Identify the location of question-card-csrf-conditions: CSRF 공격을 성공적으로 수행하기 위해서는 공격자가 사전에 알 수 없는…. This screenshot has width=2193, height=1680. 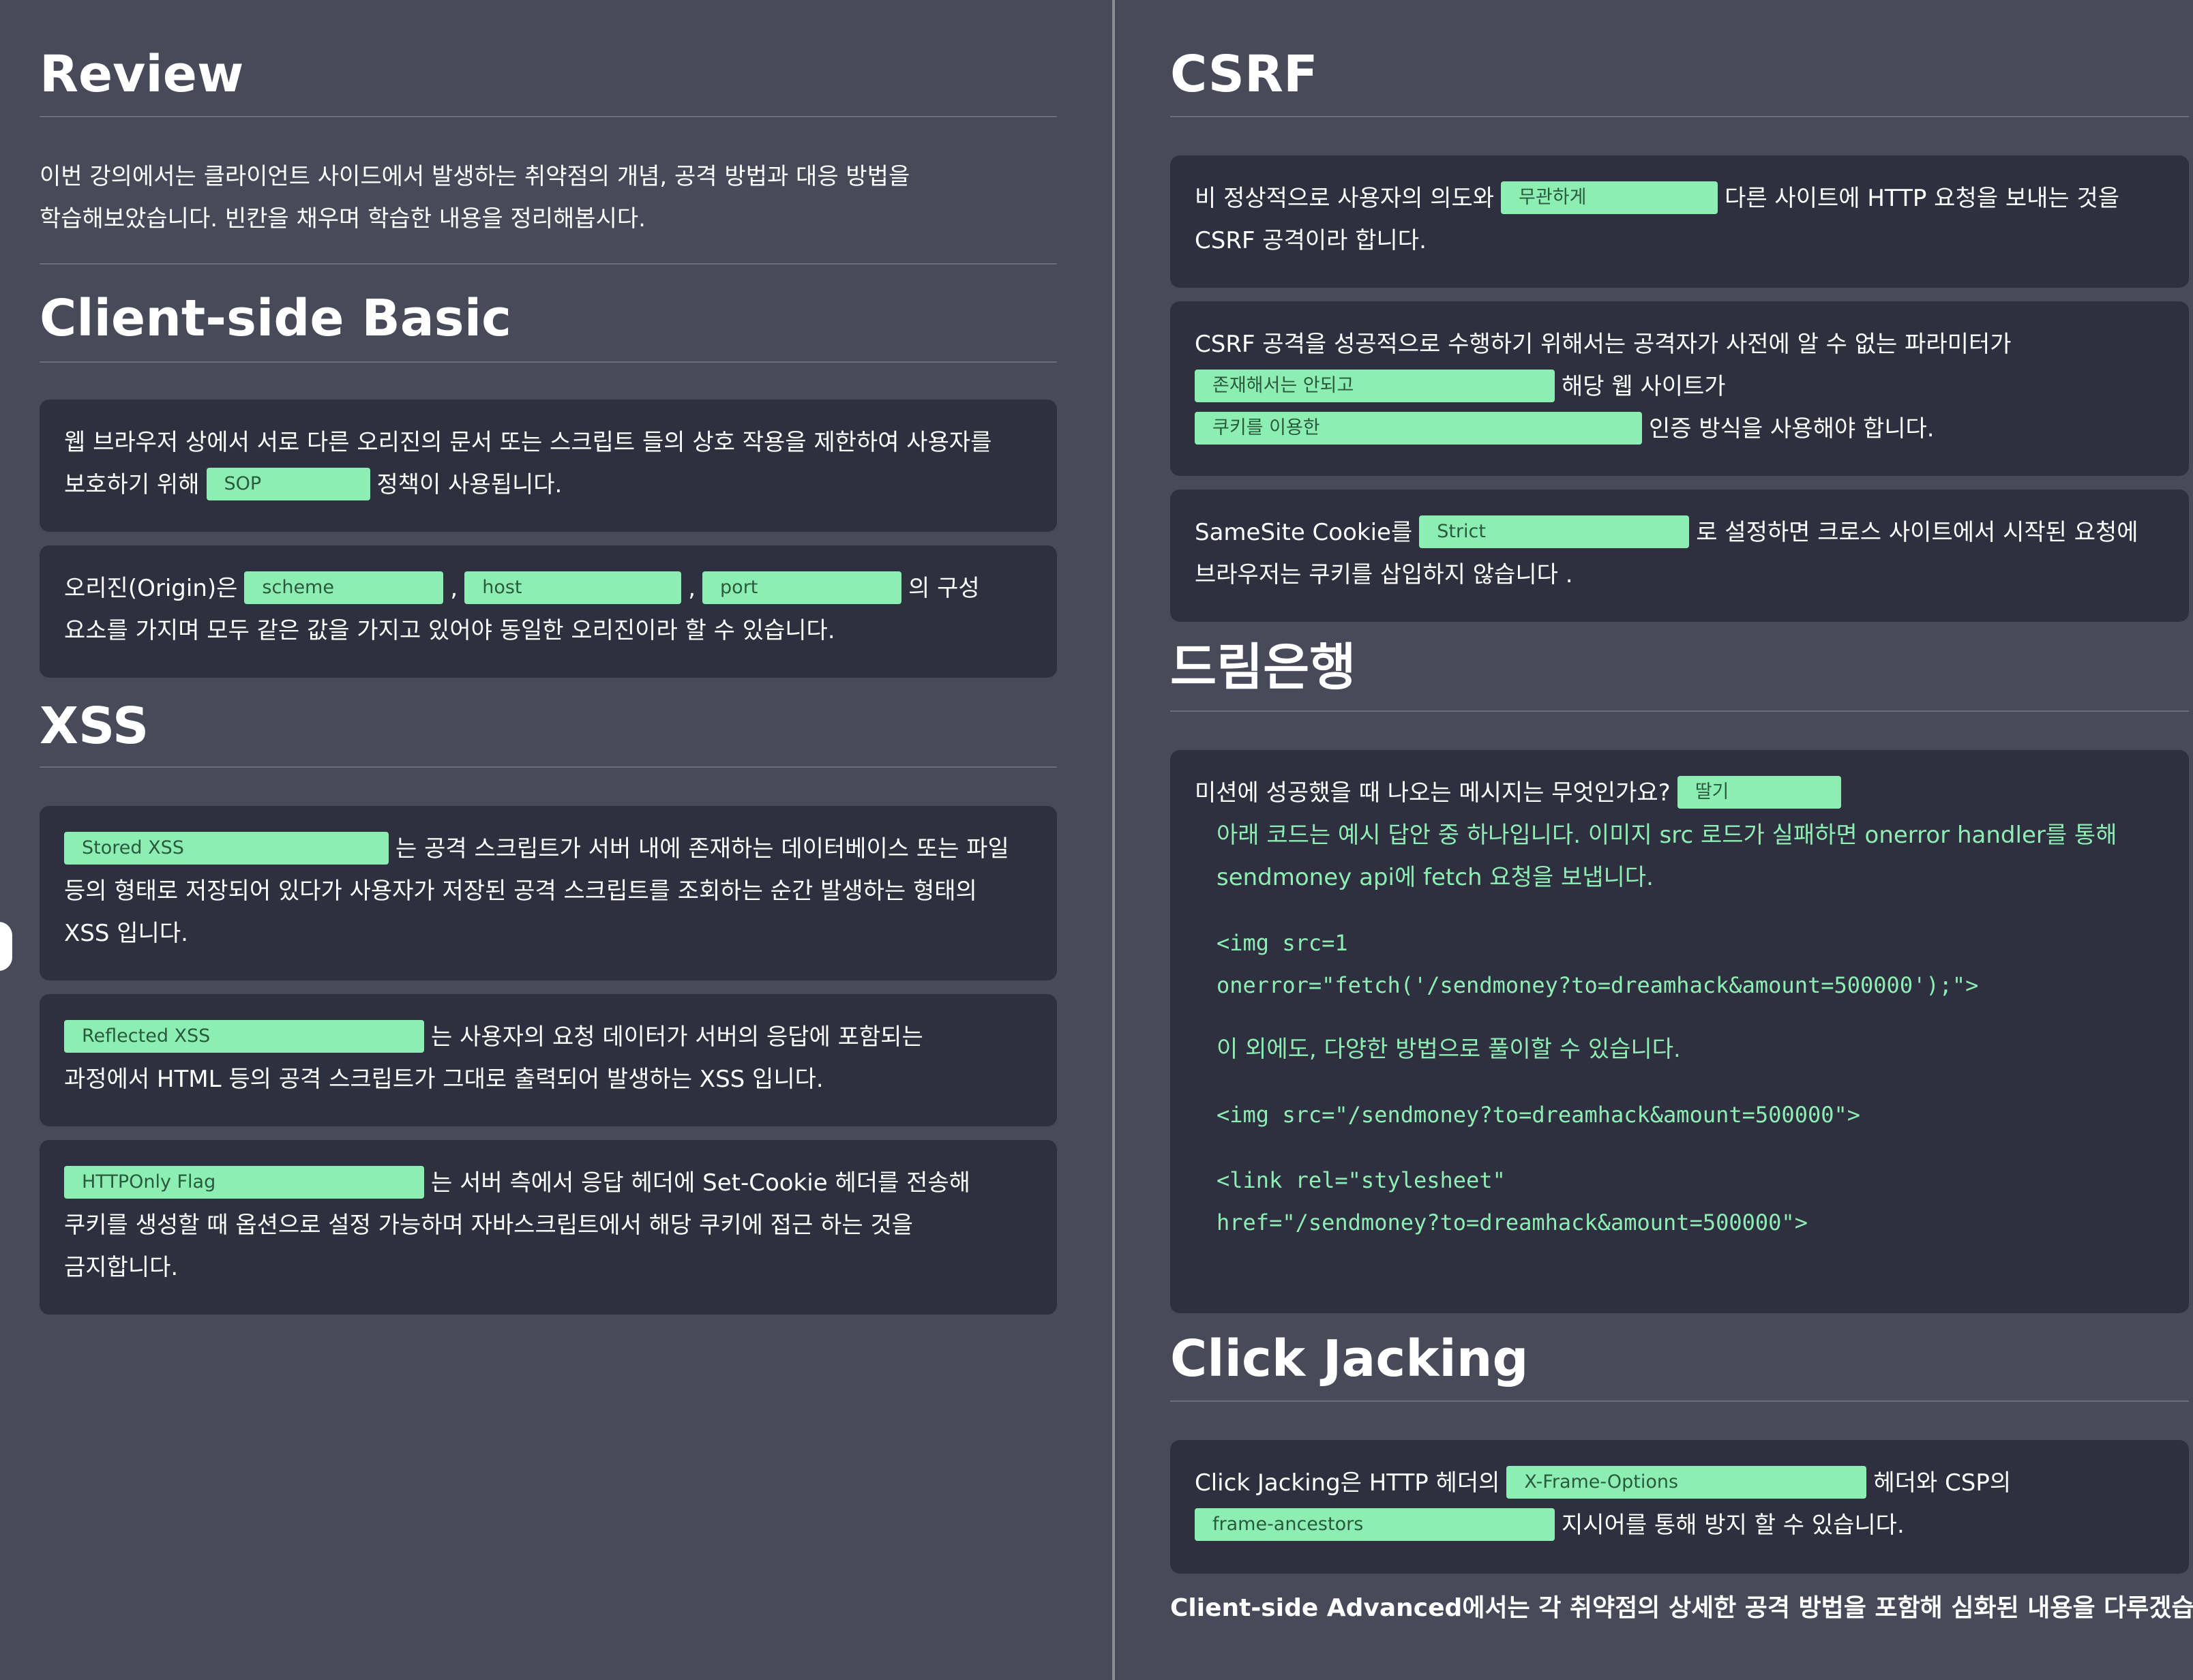
(1679, 388).